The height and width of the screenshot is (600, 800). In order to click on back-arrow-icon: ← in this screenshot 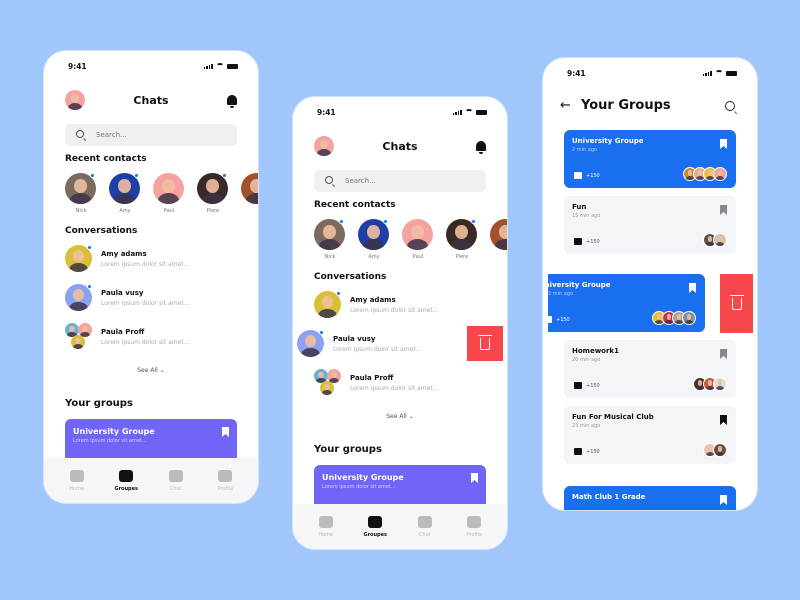, I will do `click(565, 105)`.